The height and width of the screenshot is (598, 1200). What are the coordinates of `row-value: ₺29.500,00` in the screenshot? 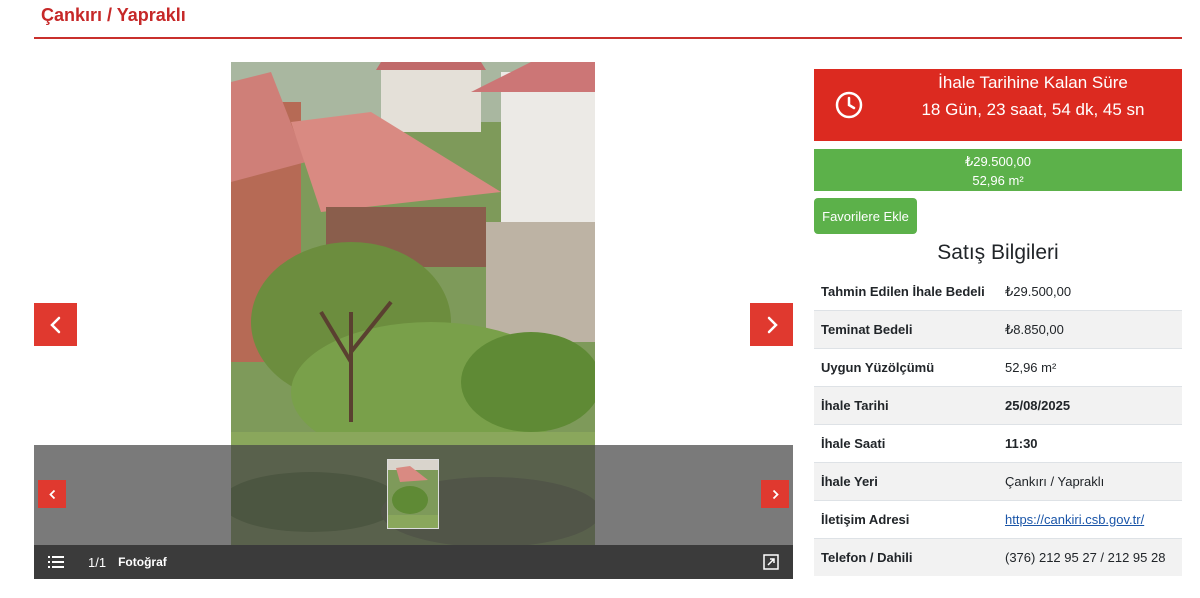 It's located at (1038, 291).